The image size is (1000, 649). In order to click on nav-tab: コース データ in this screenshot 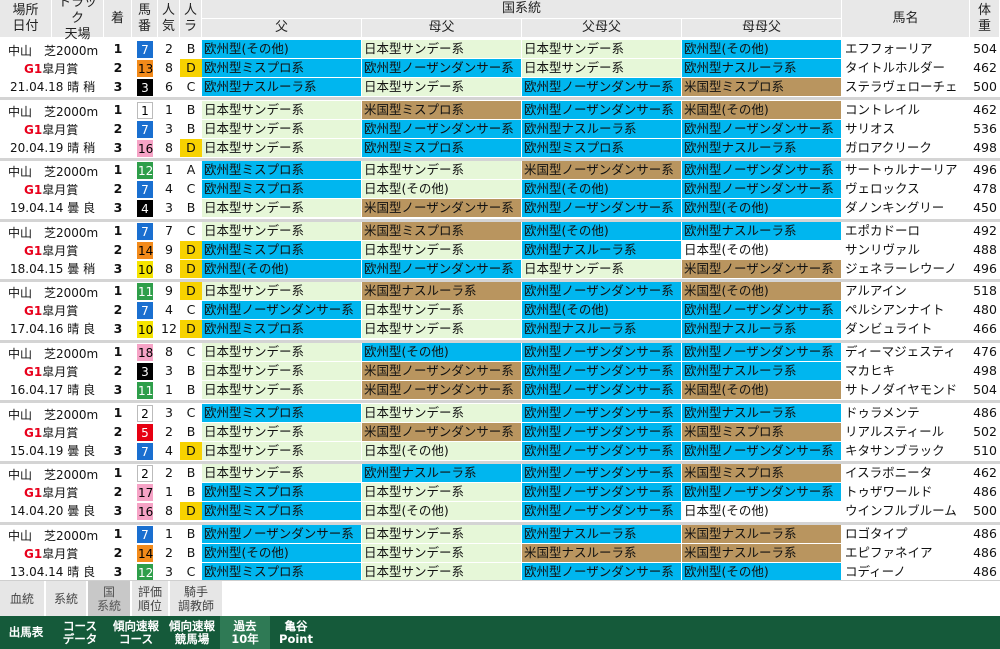, I will do `click(80, 632)`.